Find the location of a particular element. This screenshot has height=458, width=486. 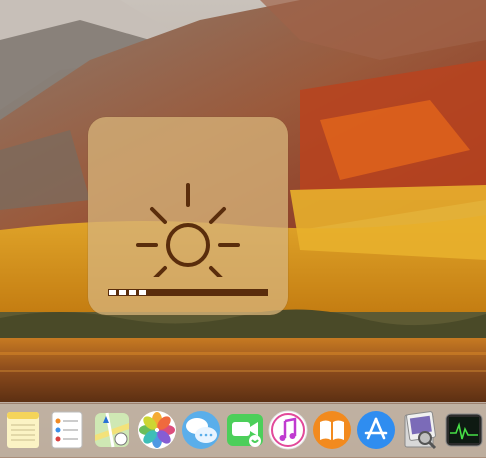

activity-monitor-icon is located at coordinates (464, 430).